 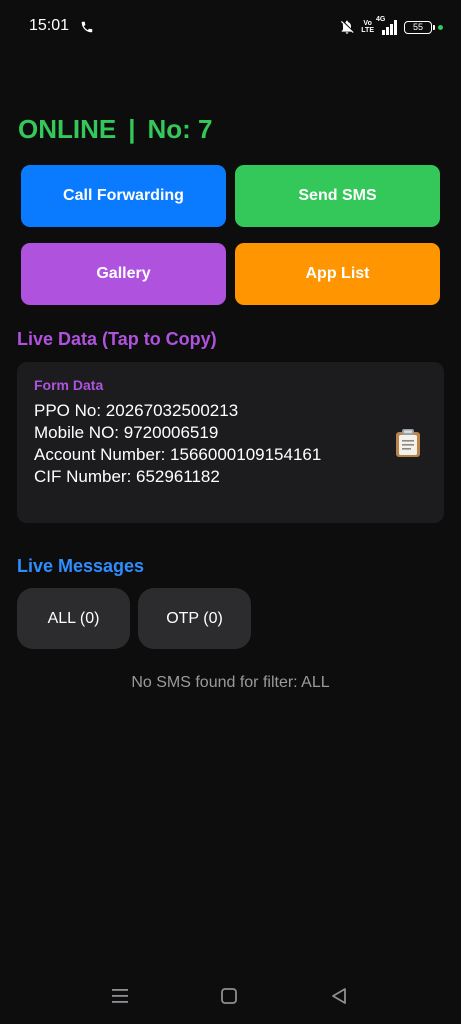 What do you see at coordinates (408, 443) in the screenshot?
I see `clipboard-icon` at bounding box center [408, 443].